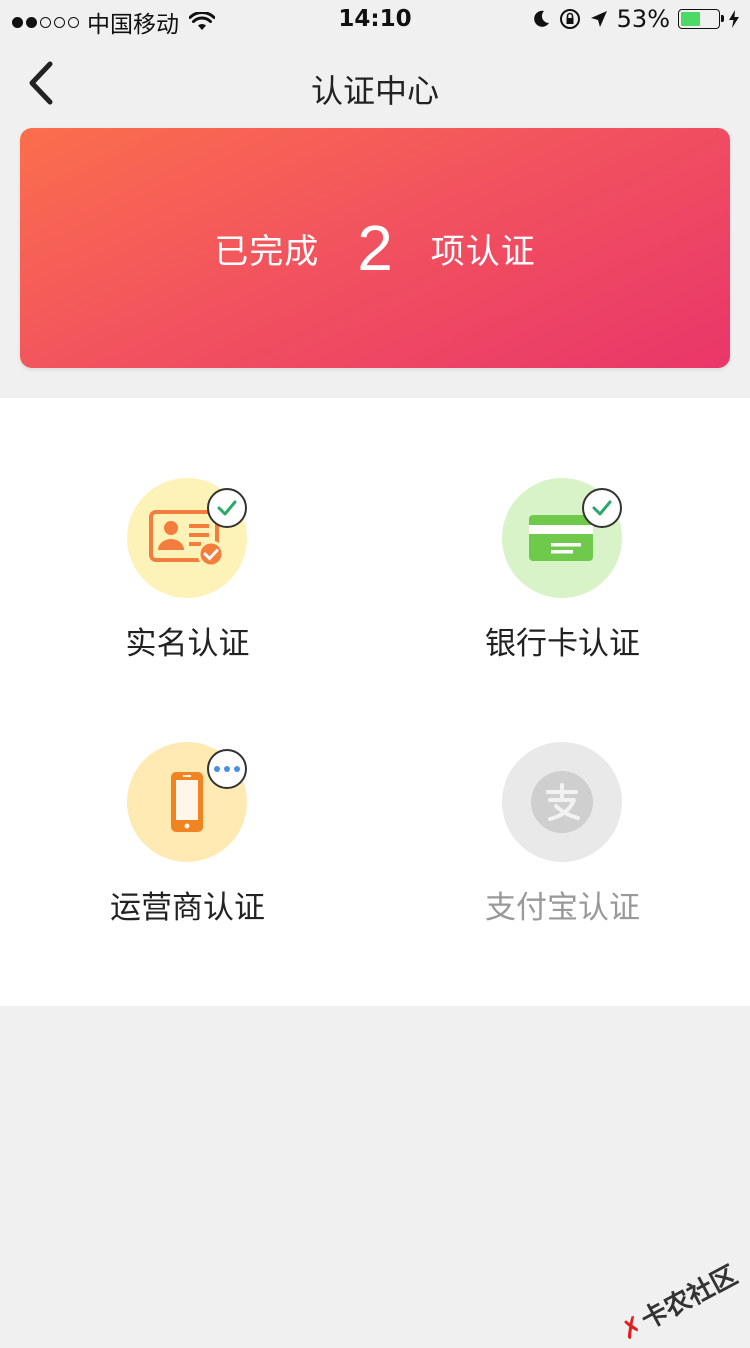 The image size is (750, 1348). I want to click on nav-bar: 认证中心, so click(375, 84).